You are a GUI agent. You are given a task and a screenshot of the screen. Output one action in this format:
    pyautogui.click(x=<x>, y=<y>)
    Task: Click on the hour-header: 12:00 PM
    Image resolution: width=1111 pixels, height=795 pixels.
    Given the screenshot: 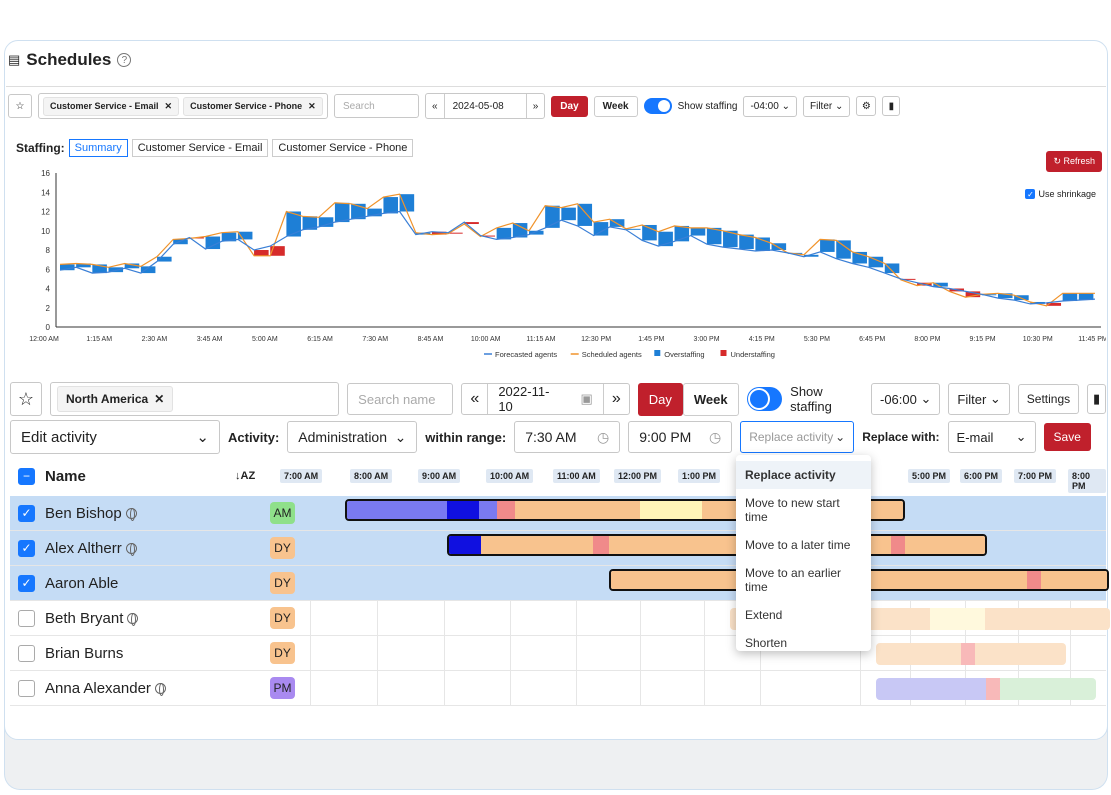 What is the action you would take?
    pyautogui.click(x=638, y=476)
    